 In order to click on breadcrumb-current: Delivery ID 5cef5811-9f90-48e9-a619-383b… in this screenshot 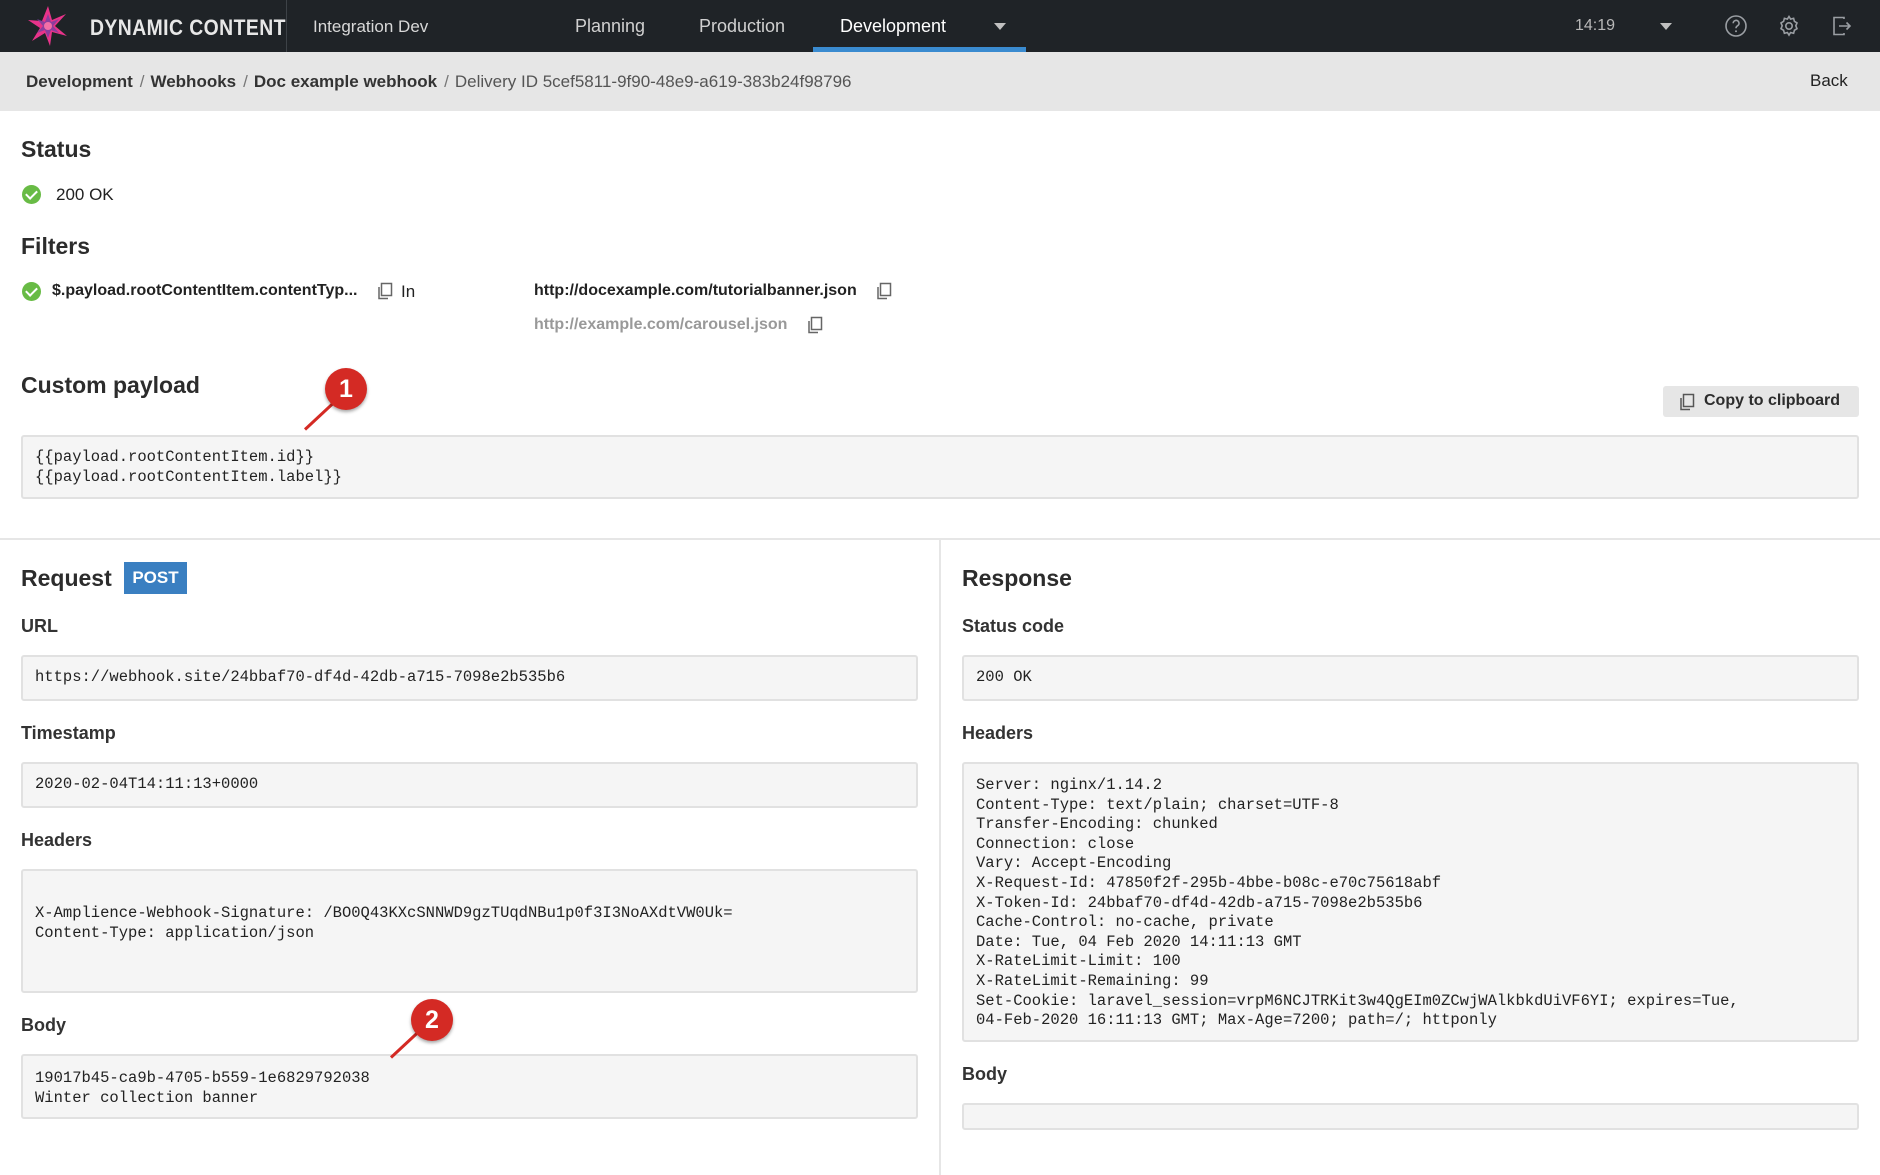, I will do `click(653, 81)`.